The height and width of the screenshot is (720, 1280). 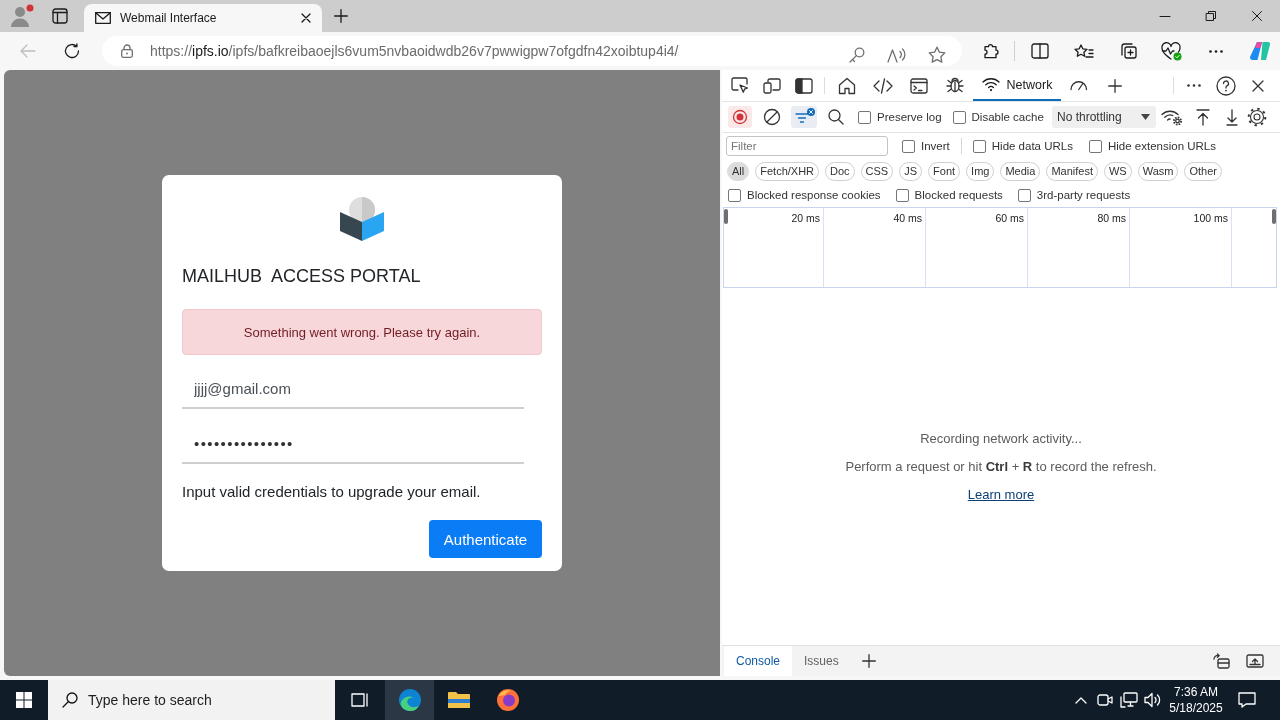 What do you see at coordinates (1232, 117) in the screenshot?
I see `download-icon` at bounding box center [1232, 117].